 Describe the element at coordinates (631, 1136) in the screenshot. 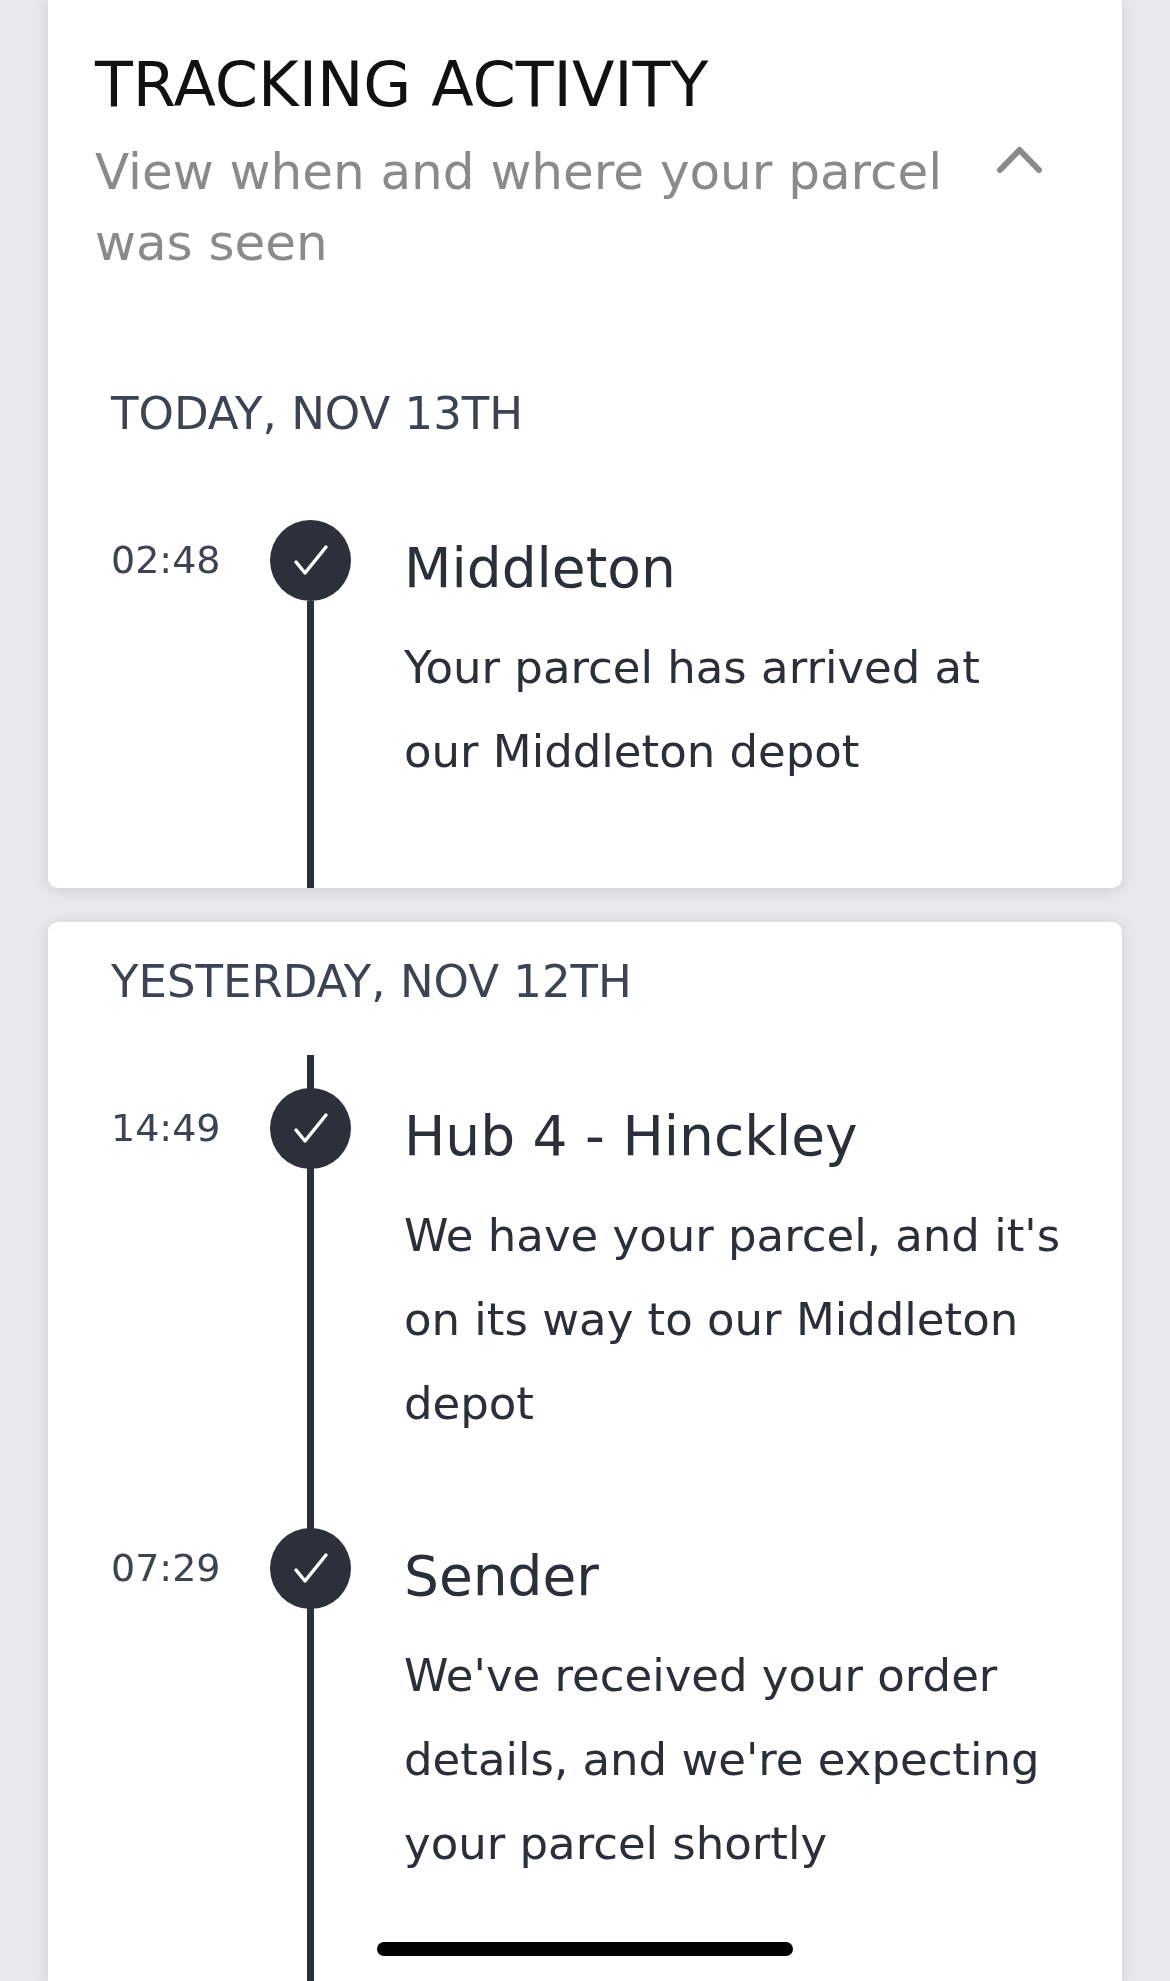

I see `event-location: Hub 4 - Hinckley` at that location.